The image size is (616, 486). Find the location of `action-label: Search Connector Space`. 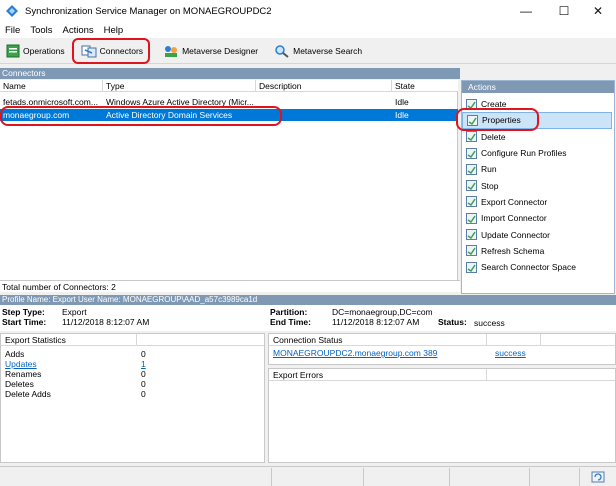

action-label: Search Connector Space is located at coordinates (528, 267).